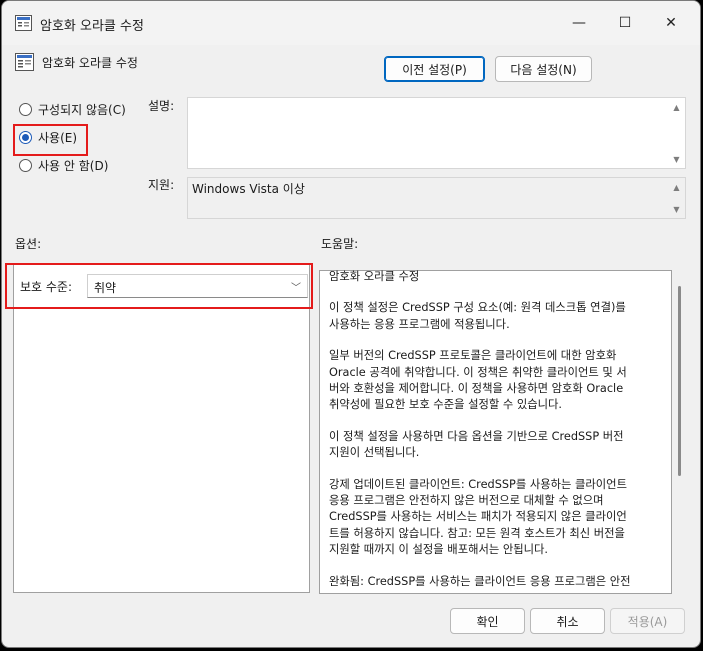 This screenshot has height=651, width=703. I want to click on supported-field: Windows Vista 이상 ▲ ▼, so click(436, 198).